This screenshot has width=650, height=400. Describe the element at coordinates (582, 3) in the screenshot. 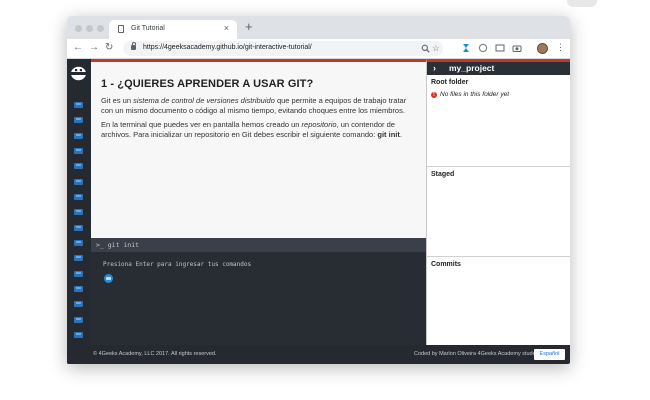

I see `background-bubble` at that location.